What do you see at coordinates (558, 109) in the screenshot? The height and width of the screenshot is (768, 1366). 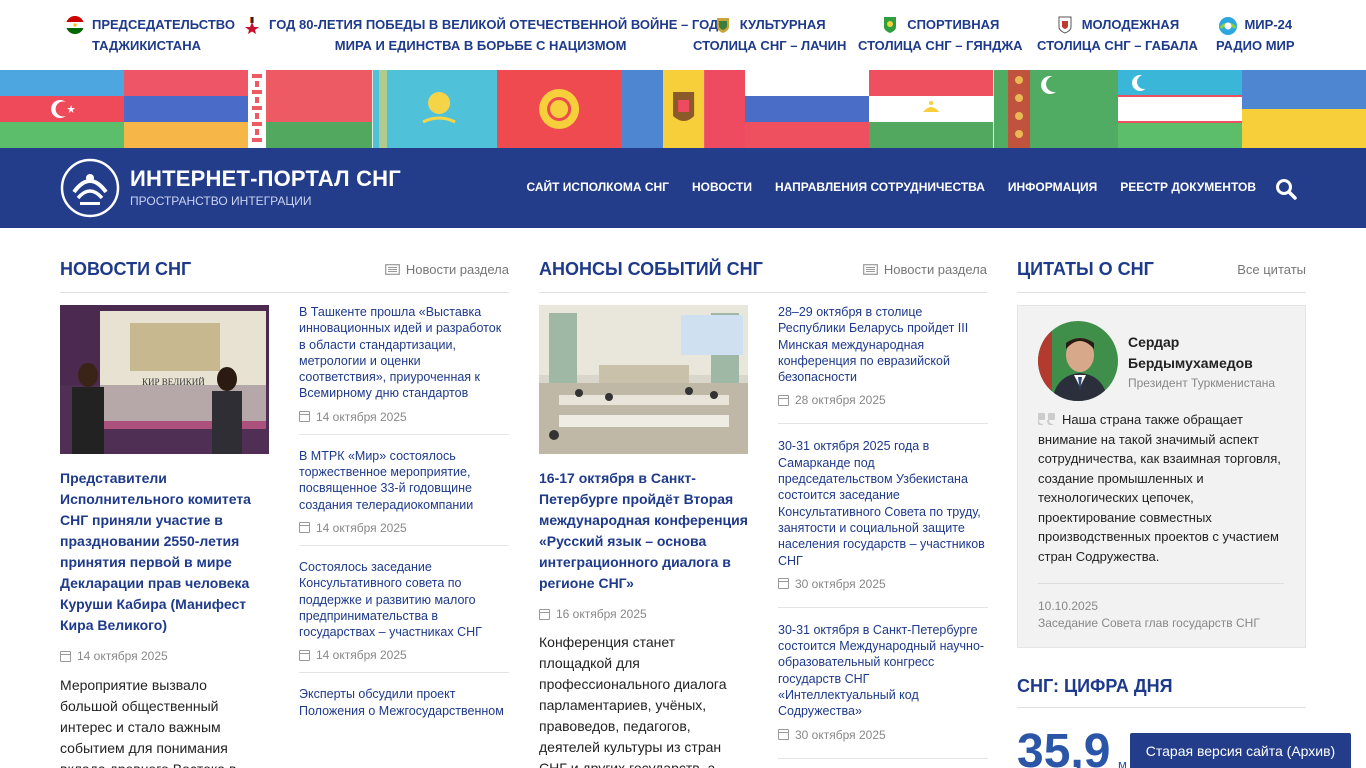 I see `flag-kyrgyzstan` at bounding box center [558, 109].